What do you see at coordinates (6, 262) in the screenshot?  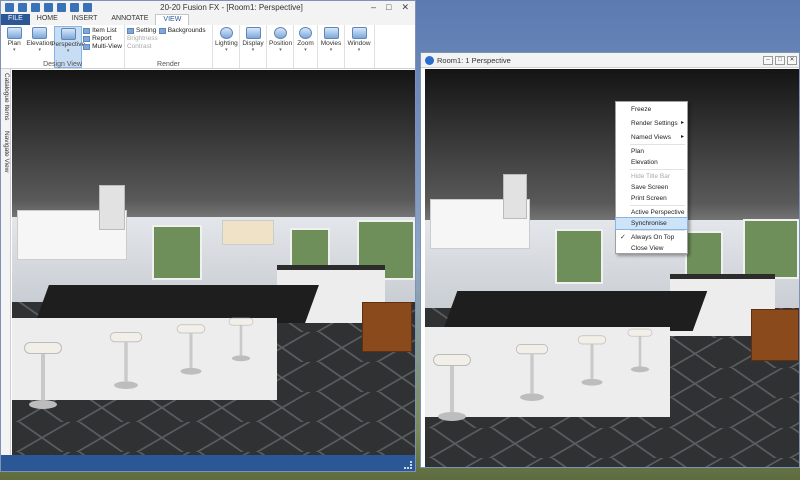 I see `side-panel-tabs: Catalogue Items Navigate View` at bounding box center [6, 262].